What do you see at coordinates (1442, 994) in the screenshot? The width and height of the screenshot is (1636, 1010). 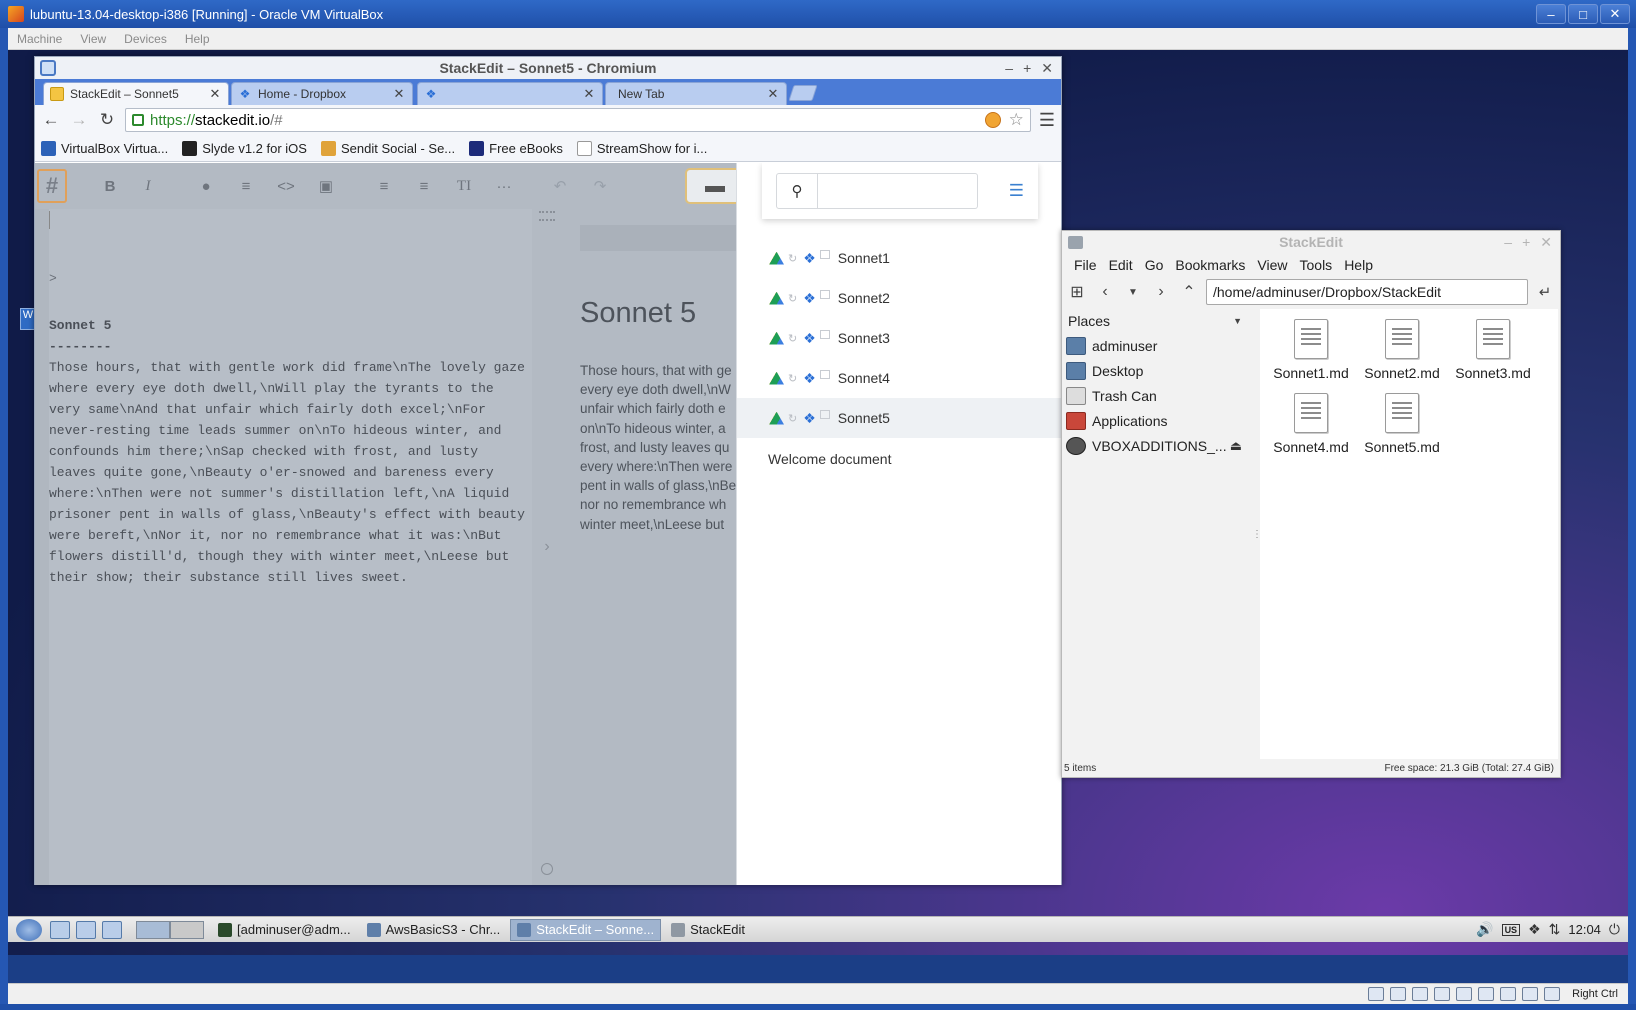 I see `network-adapter-icon` at bounding box center [1442, 994].